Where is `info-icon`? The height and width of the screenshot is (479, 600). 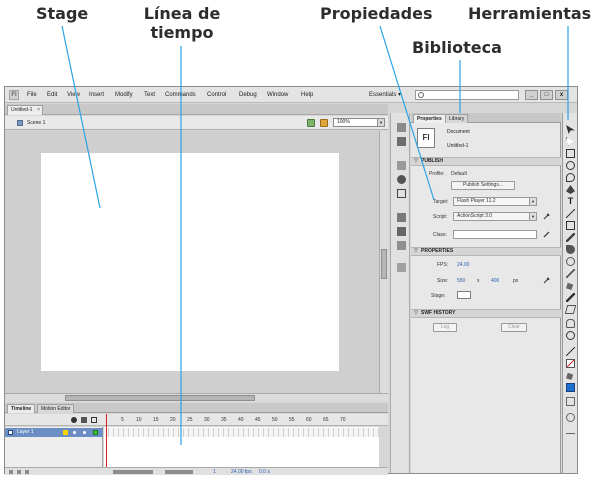 info-icon is located at coordinates (401, 179).